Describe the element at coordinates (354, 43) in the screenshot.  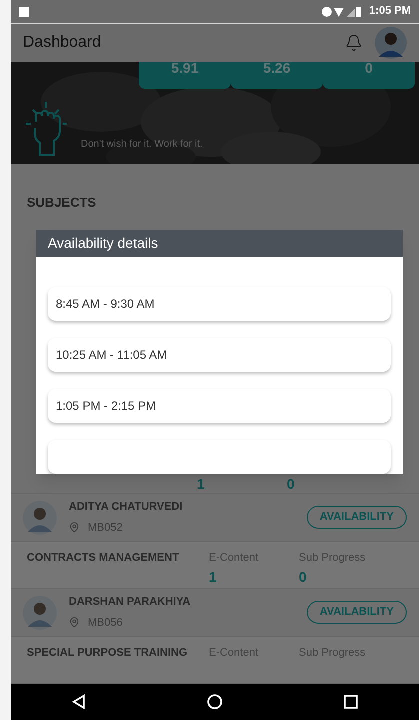
I see `bell-icon` at that location.